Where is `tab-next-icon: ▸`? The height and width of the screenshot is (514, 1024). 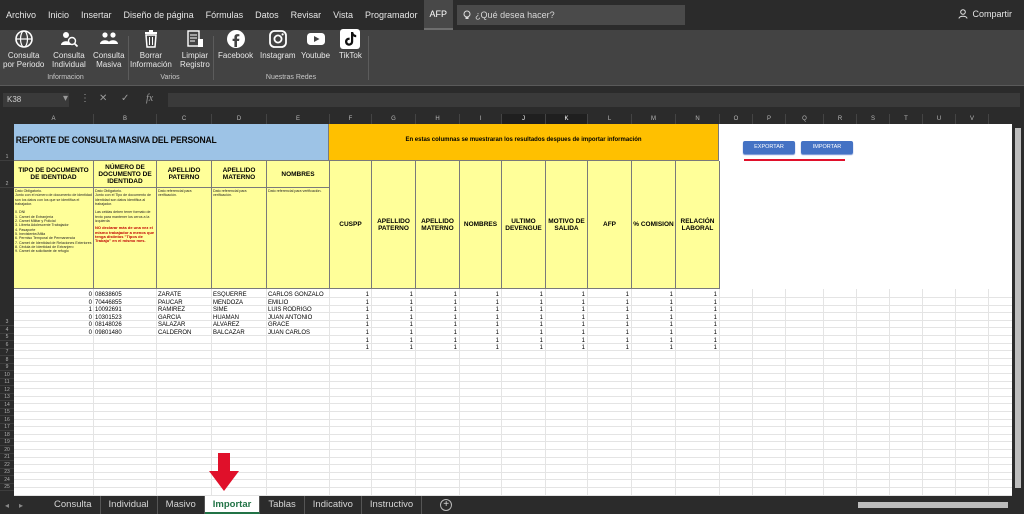 tab-next-icon: ▸ is located at coordinates (21, 505).